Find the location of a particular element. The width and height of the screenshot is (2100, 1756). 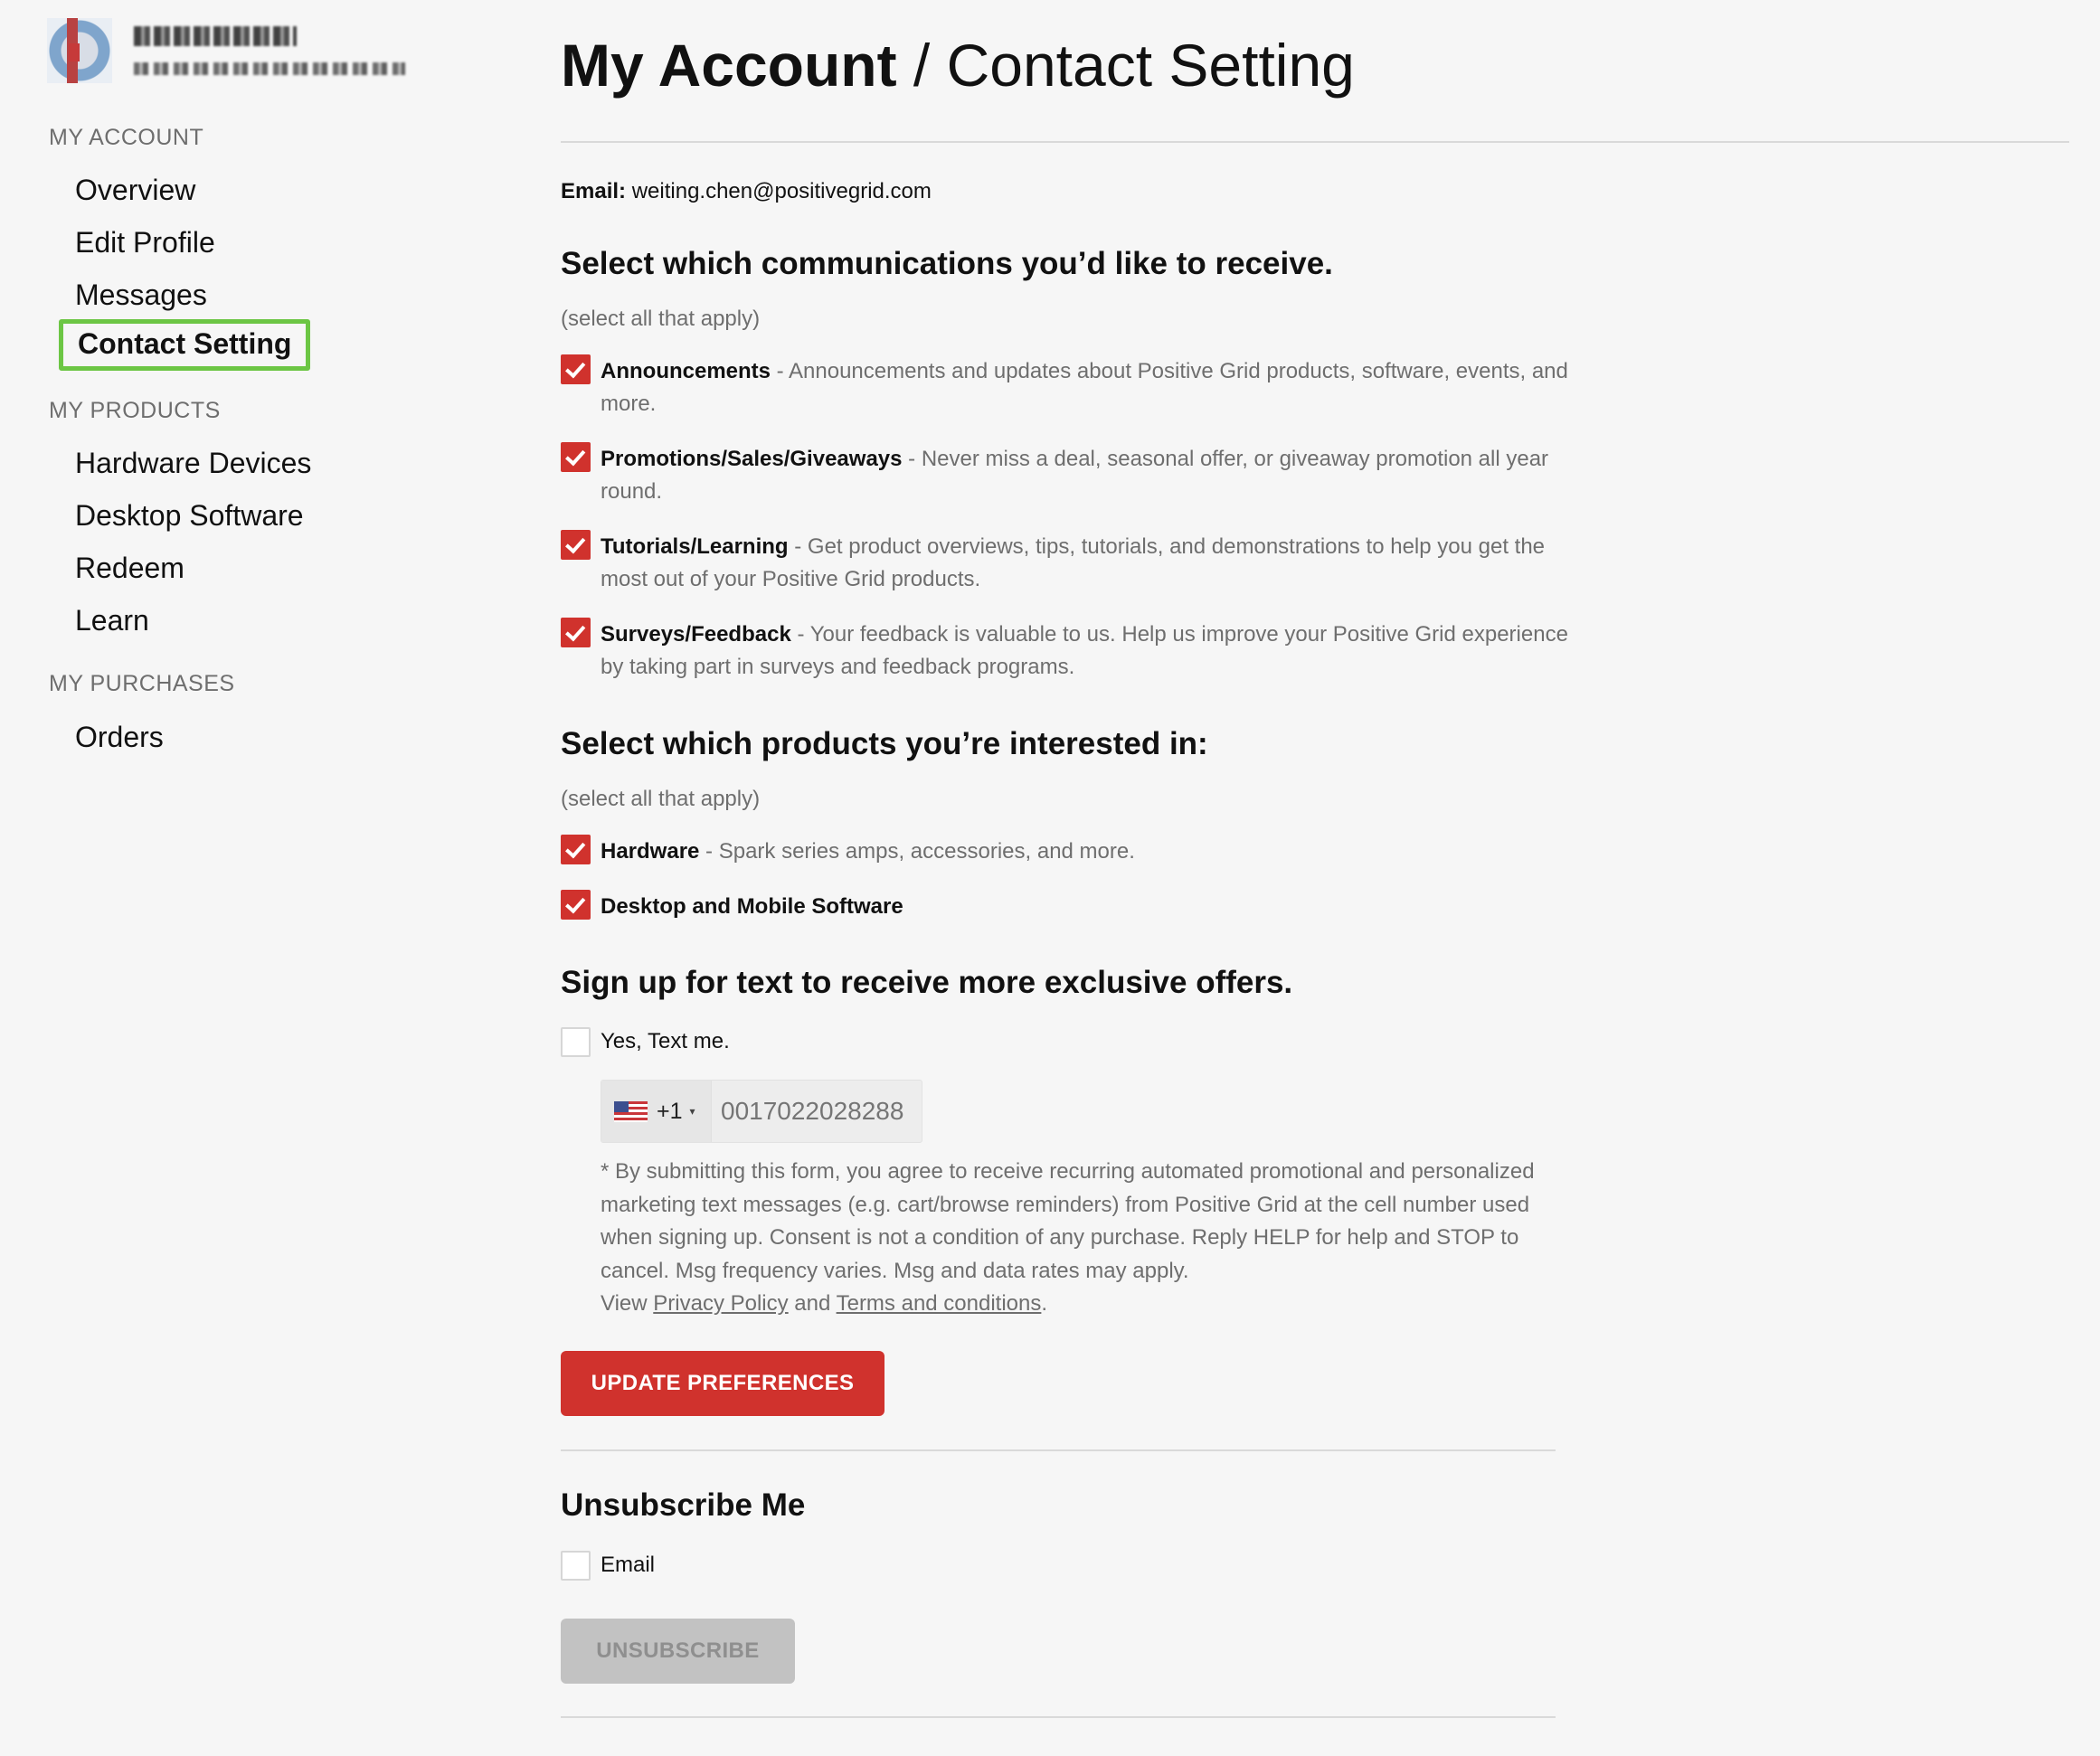

email-value: weiting.chen@positivegrid.com is located at coordinates (781, 191).